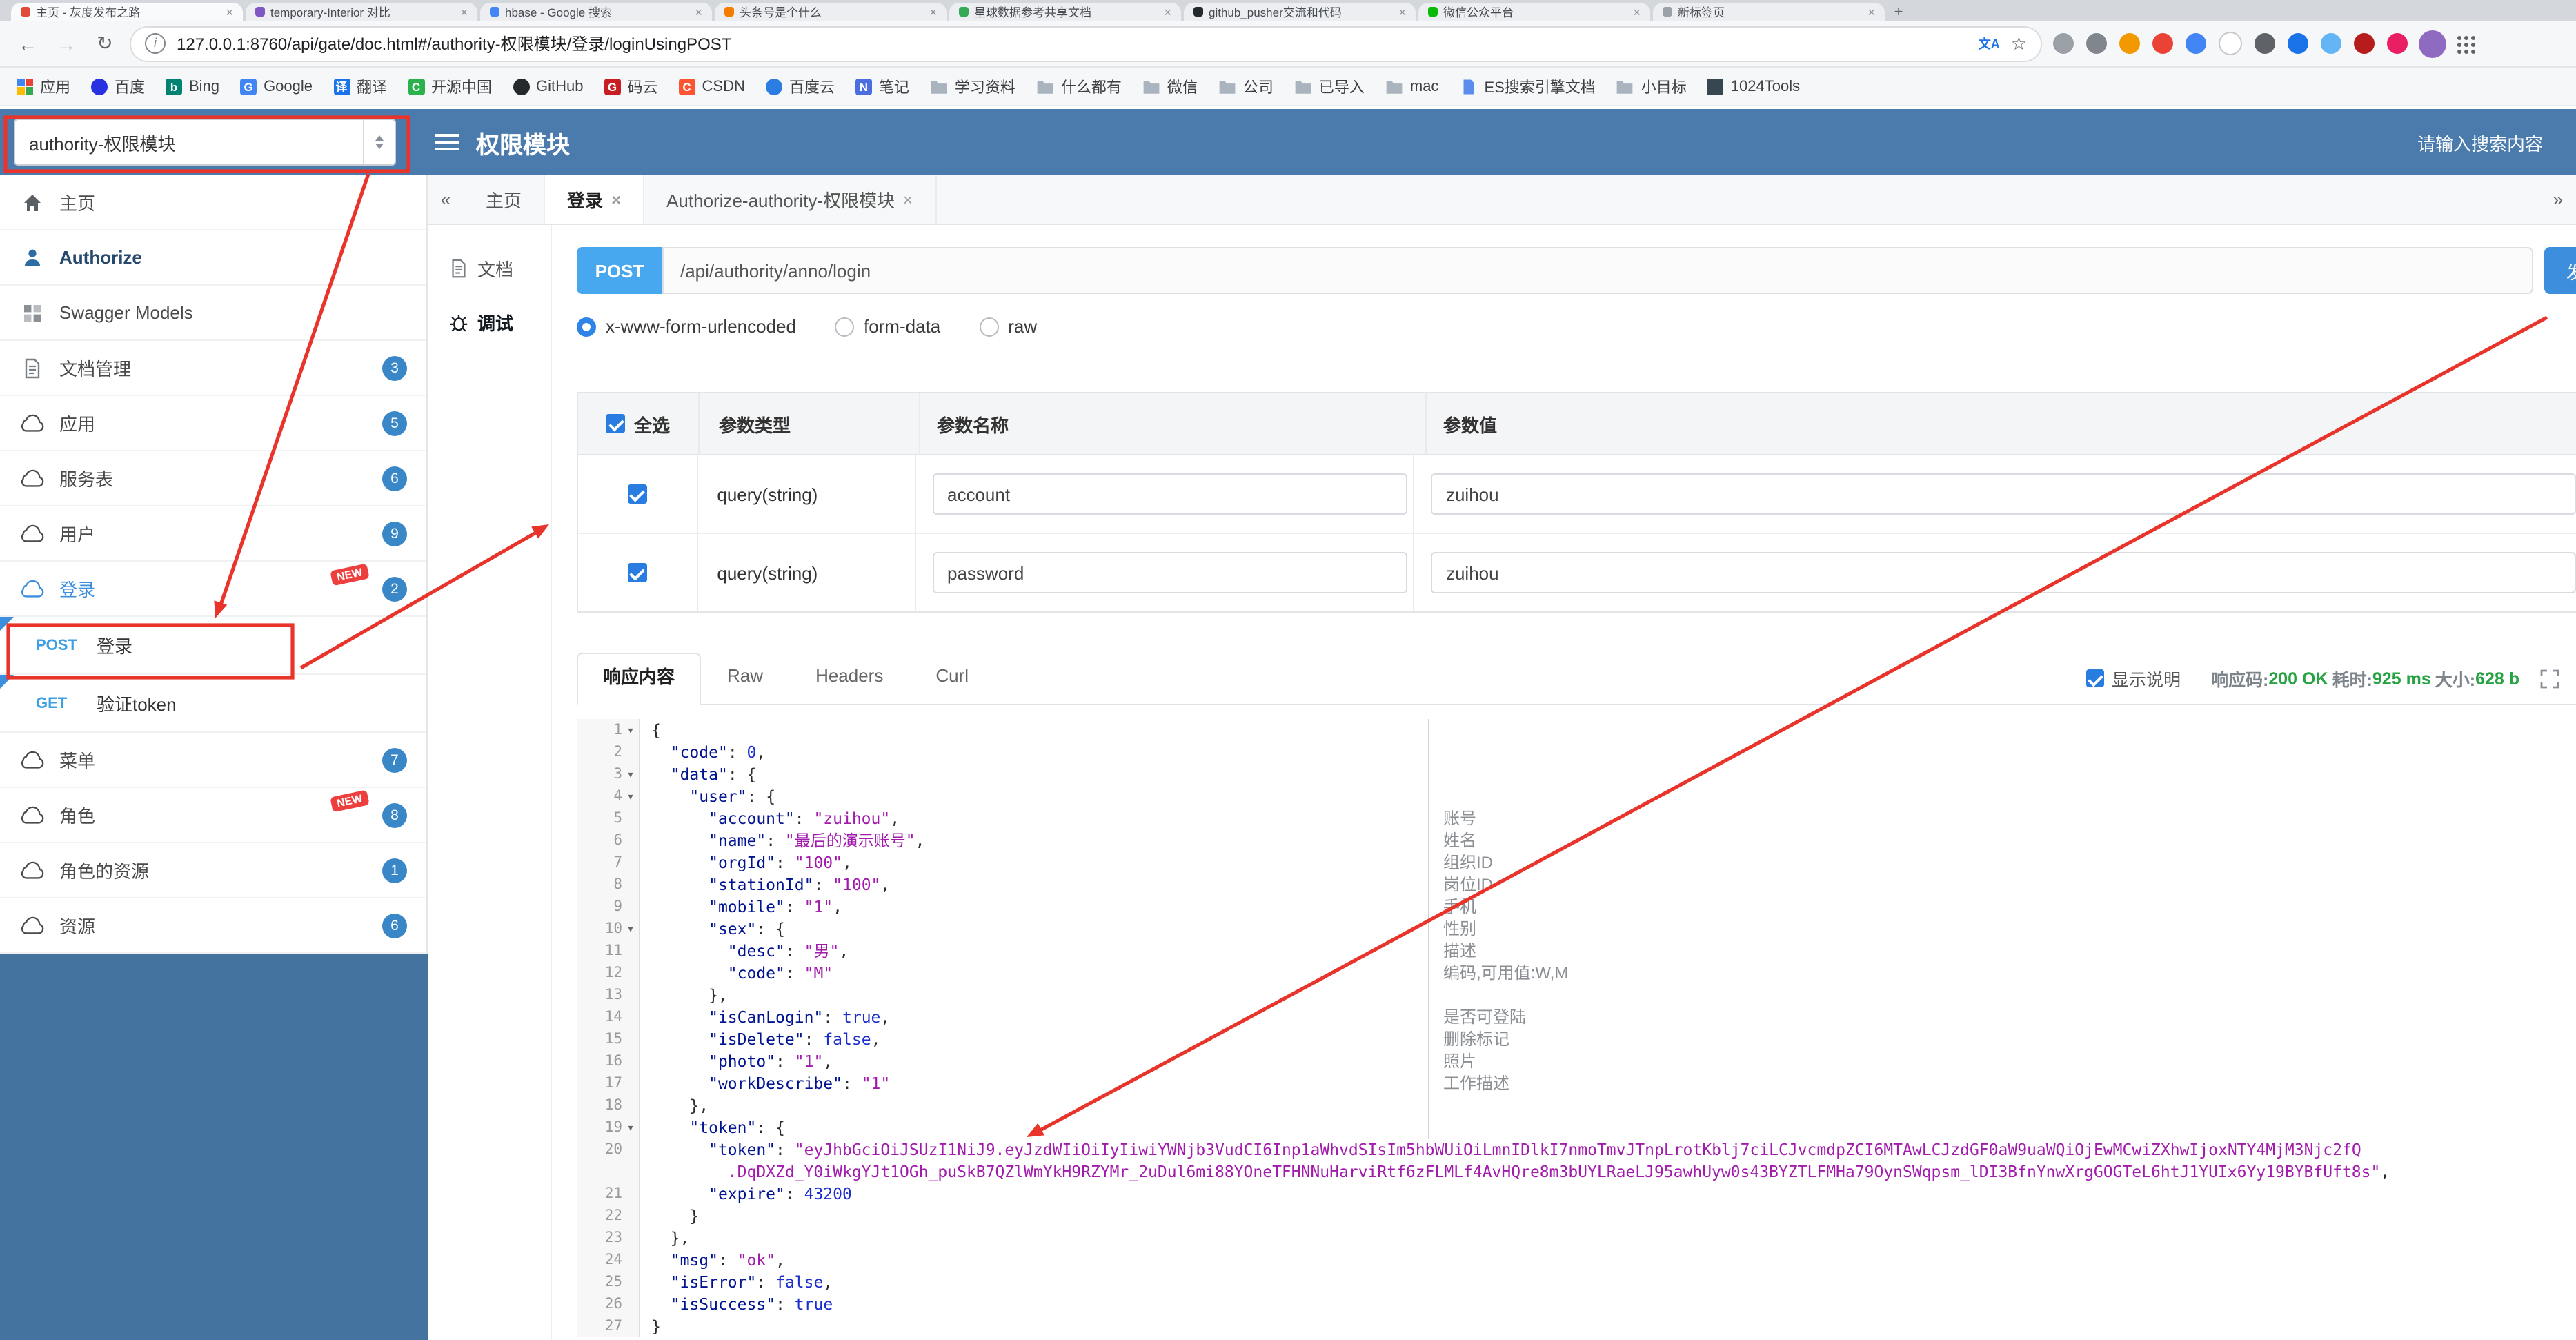  Describe the element at coordinates (213, 815) in the screenshot. I see `sidebar-item: 角色 NEW 8` at that location.